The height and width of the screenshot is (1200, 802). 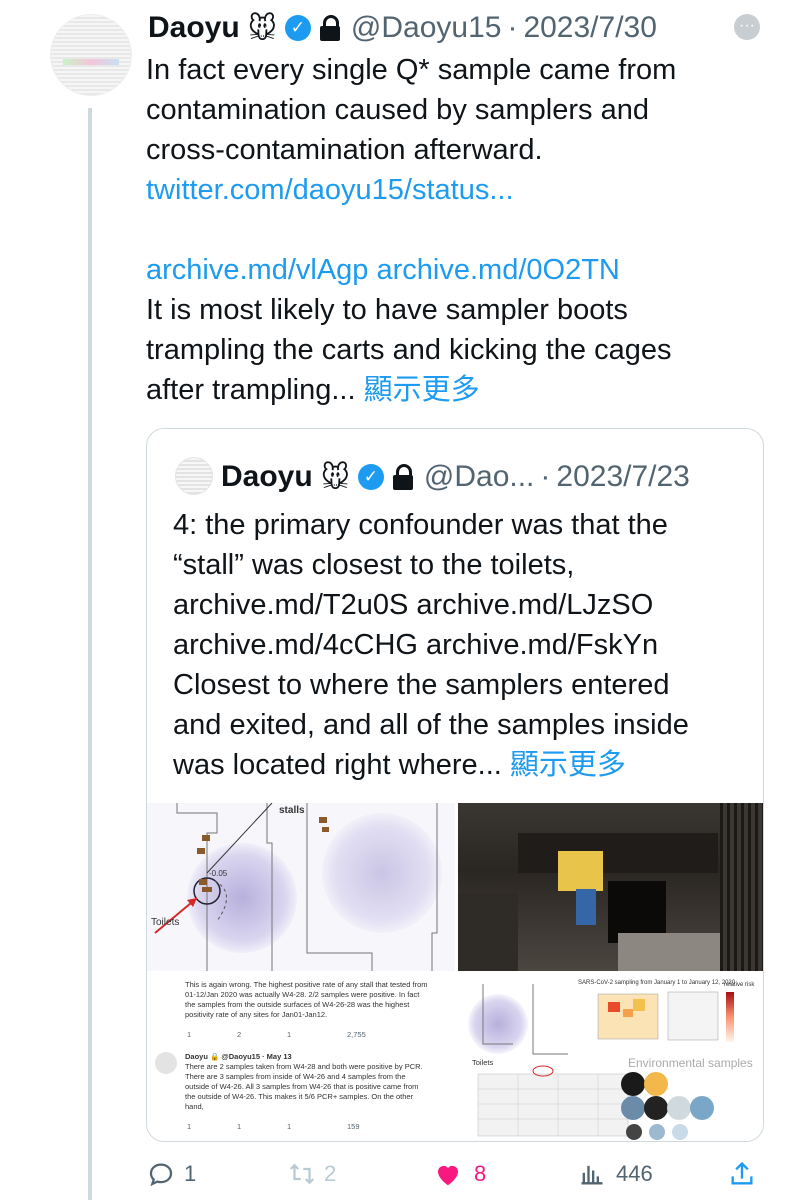 I want to click on tweet-date: 2023/7/30, so click(x=589, y=28).